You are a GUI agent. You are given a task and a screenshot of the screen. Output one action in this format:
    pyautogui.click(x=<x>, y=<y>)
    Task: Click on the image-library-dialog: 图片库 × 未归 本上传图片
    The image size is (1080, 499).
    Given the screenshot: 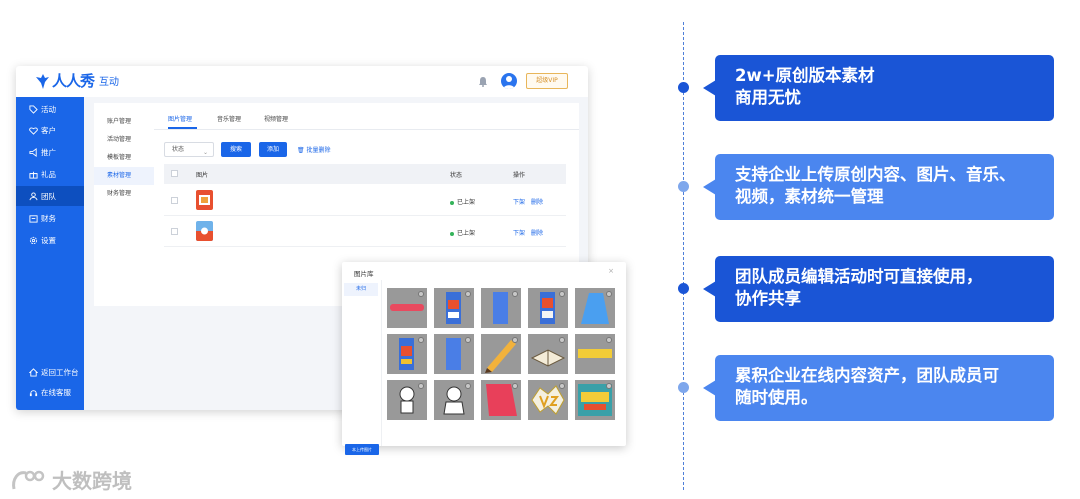 What is the action you would take?
    pyautogui.click(x=484, y=358)
    